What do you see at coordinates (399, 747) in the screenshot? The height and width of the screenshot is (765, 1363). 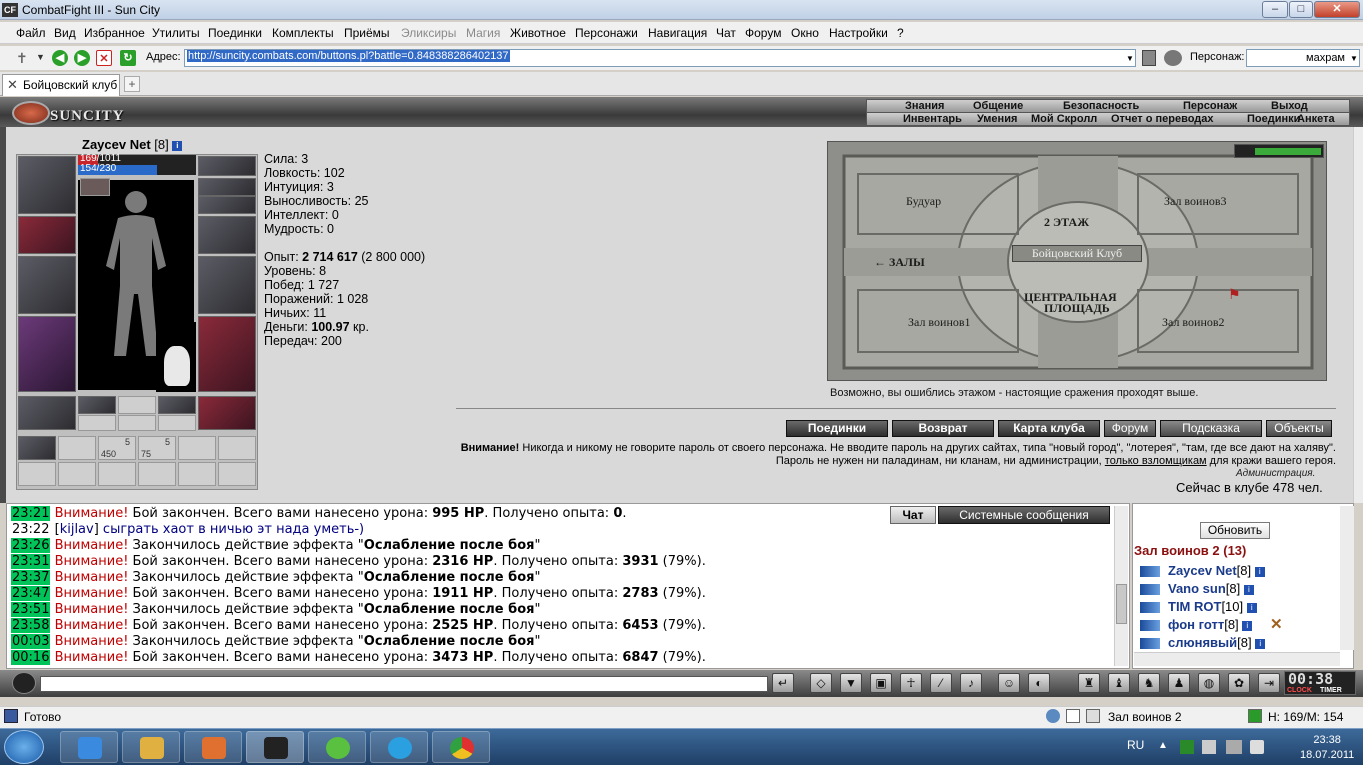 I see `skype-taskbar-icon` at bounding box center [399, 747].